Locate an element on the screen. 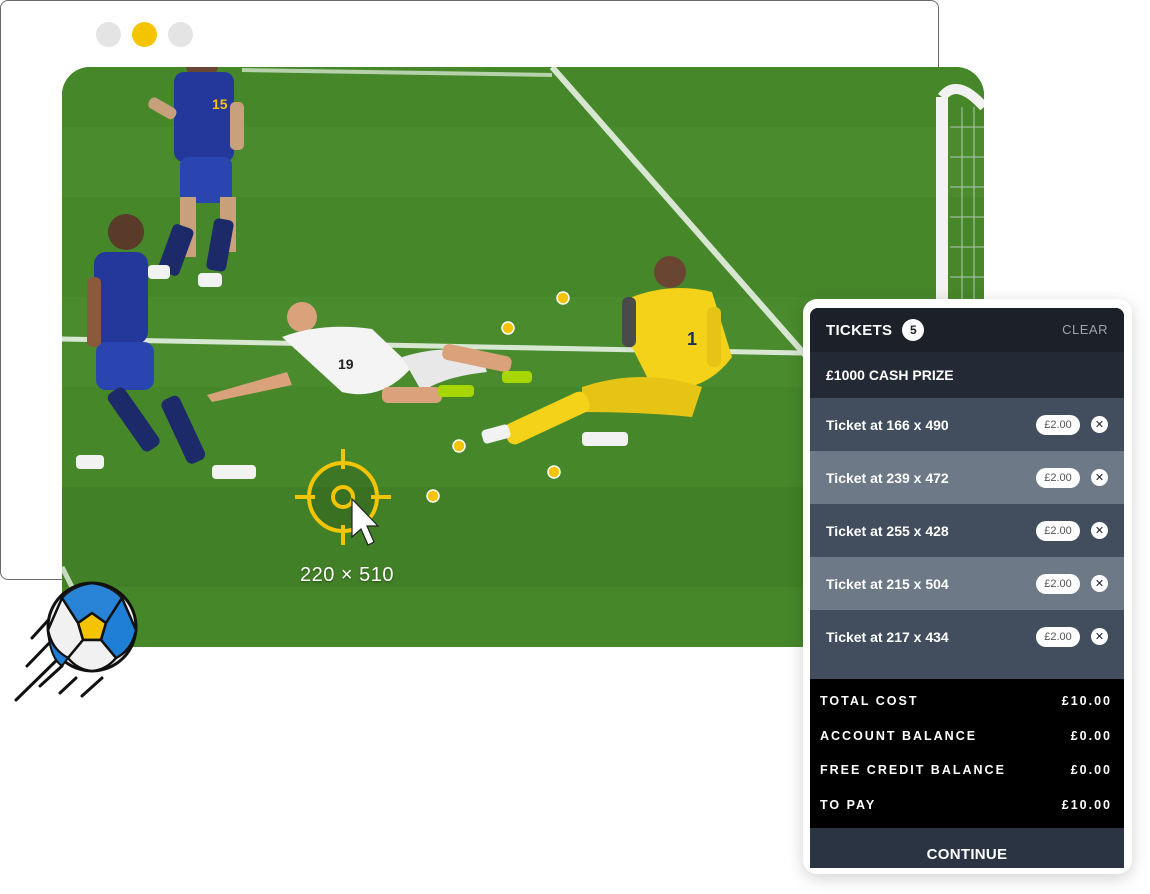  ticket-label: Ticket at 215 x 504 is located at coordinates (887, 583).